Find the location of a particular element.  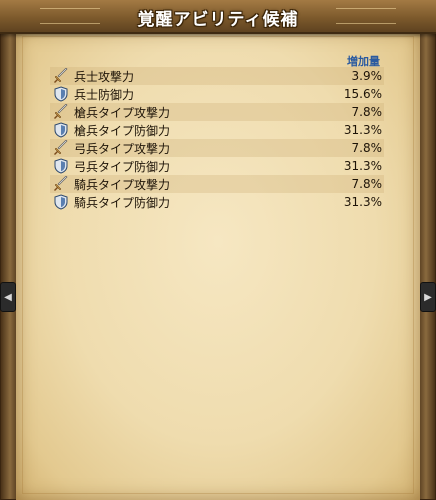

ability-name: 兵士防御力 is located at coordinates (104, 94).